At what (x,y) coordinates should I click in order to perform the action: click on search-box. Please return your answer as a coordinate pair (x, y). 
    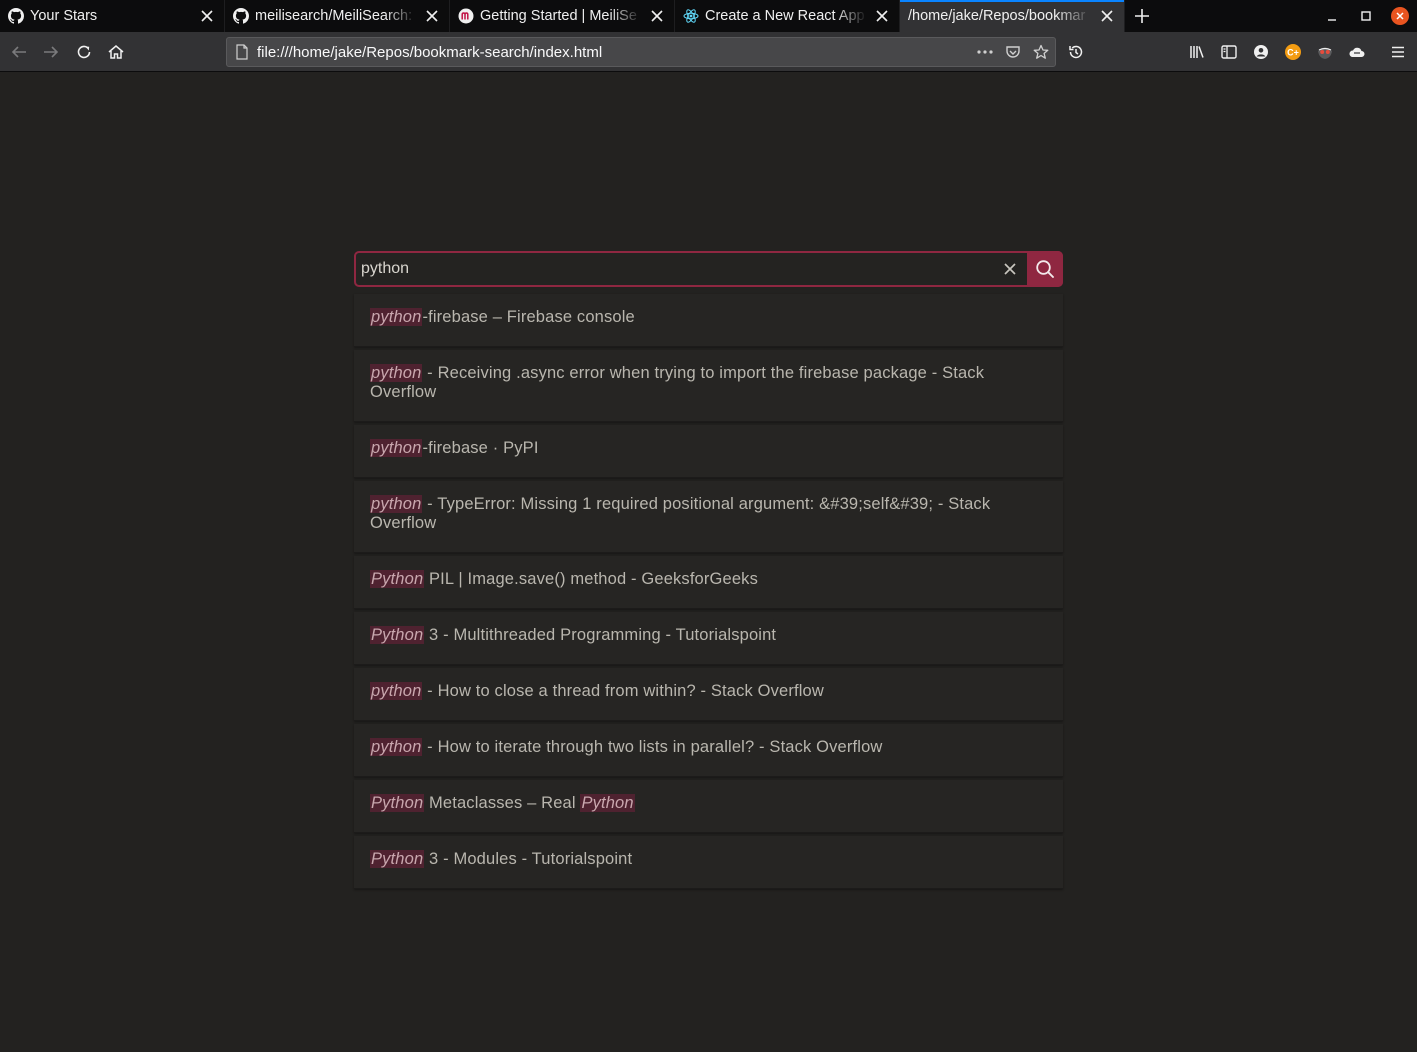
    Looking at the image, I should click on (708, 269).